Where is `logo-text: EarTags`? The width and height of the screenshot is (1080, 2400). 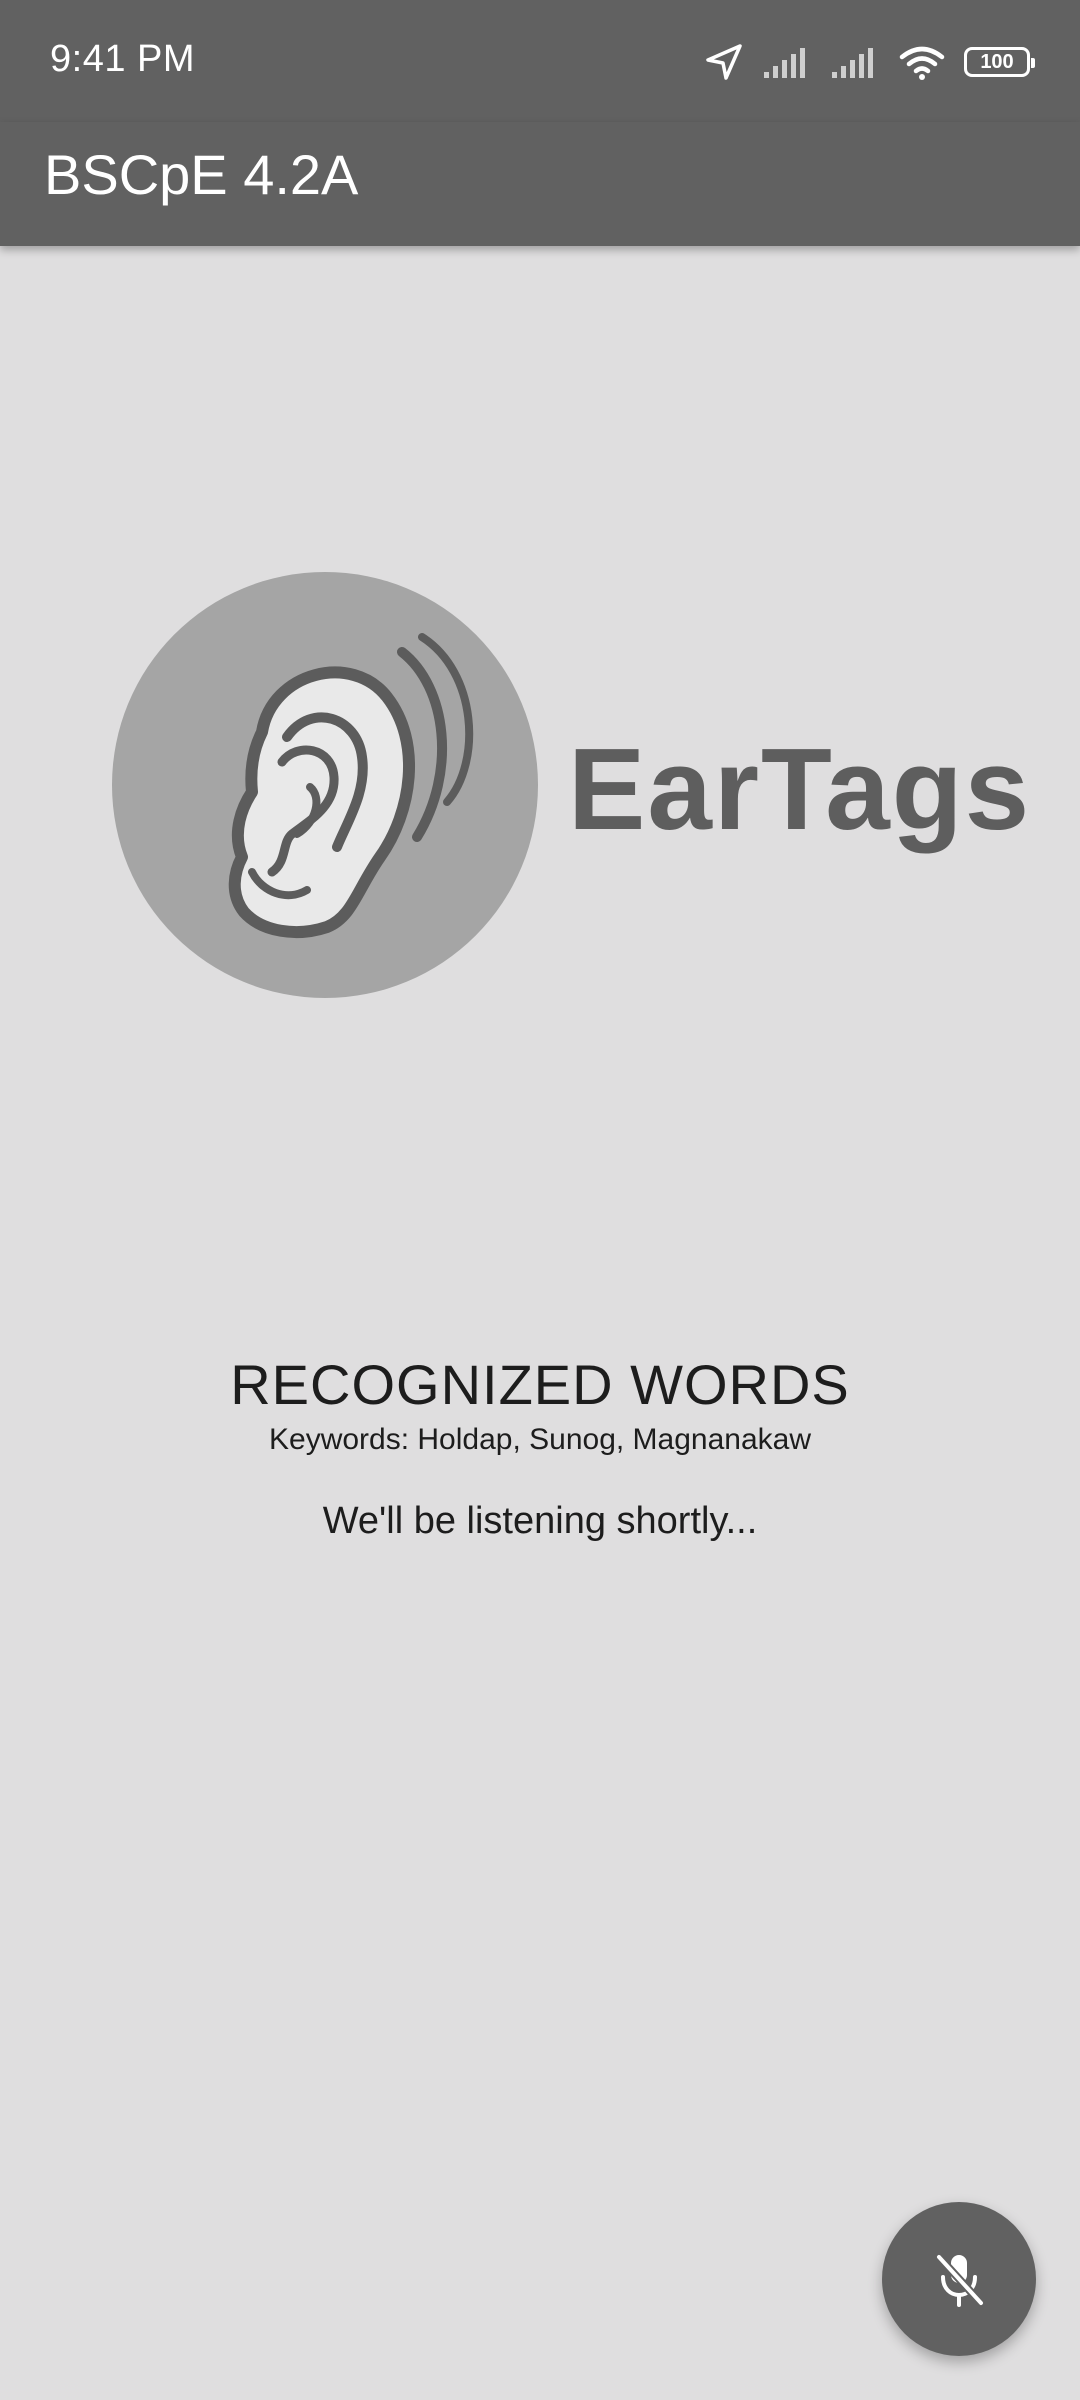
logo-text: EarTags is located at coordinates (800, 789).